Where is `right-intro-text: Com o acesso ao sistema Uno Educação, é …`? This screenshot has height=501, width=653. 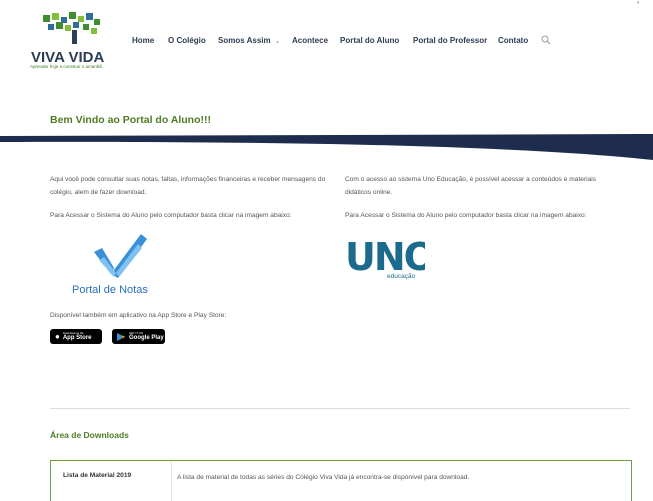
right-intro-text: Com o acesso ao sistema Uno Educação, é … is located at coordinates (471, 186).